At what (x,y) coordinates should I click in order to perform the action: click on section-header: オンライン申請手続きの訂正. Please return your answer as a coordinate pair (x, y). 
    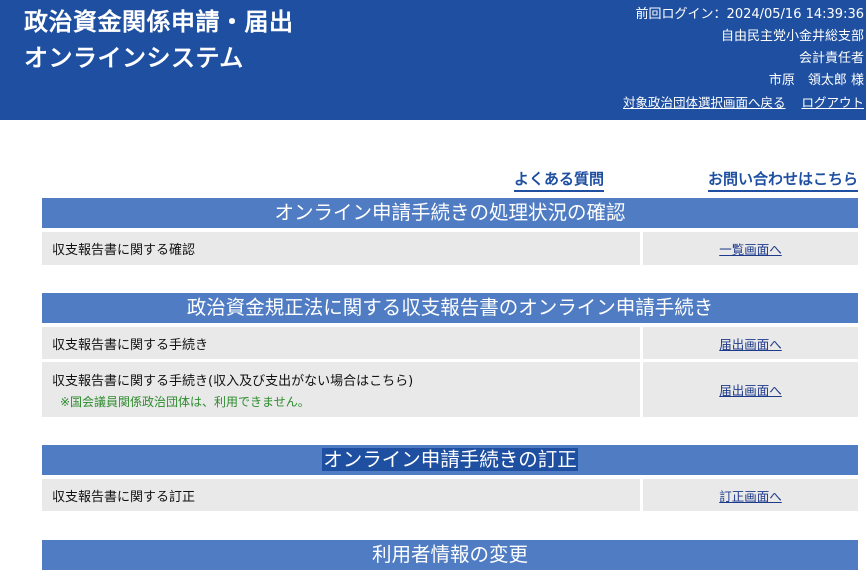
    Looking at the image, I should click on (450, 460).